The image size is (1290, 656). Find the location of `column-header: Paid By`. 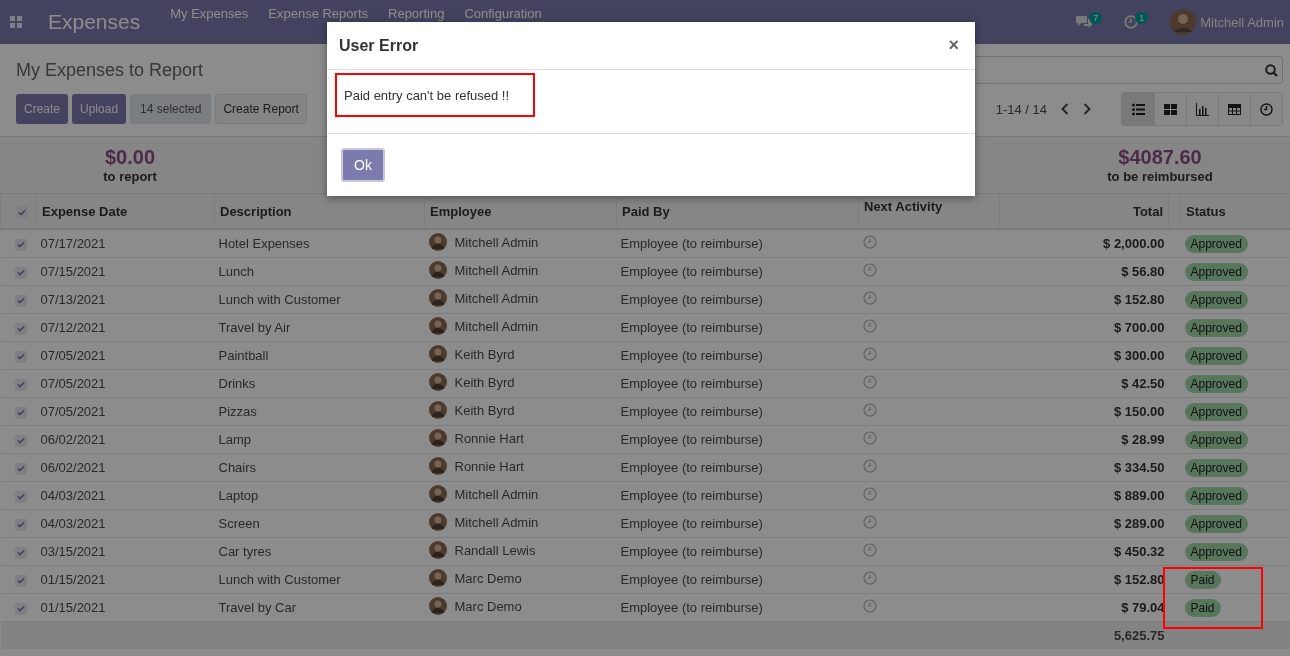

column-header: Paid By is located at coordinates (646, 211).